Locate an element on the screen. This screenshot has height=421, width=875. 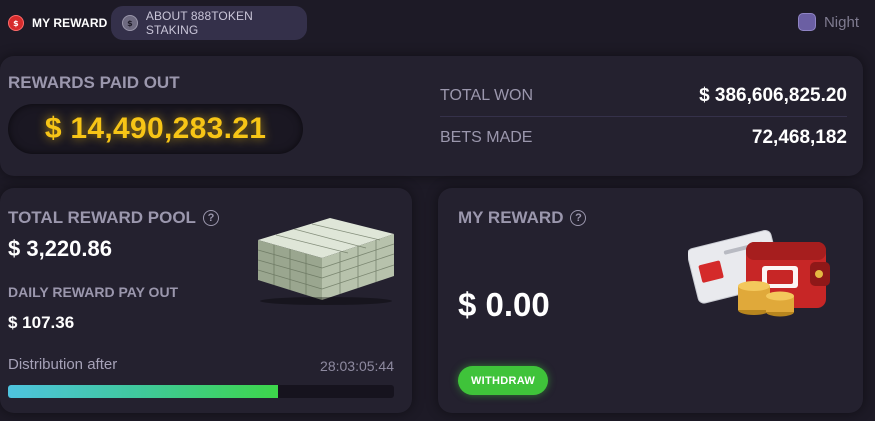
distribution-progress-fill is located at coordinates (143, 391).